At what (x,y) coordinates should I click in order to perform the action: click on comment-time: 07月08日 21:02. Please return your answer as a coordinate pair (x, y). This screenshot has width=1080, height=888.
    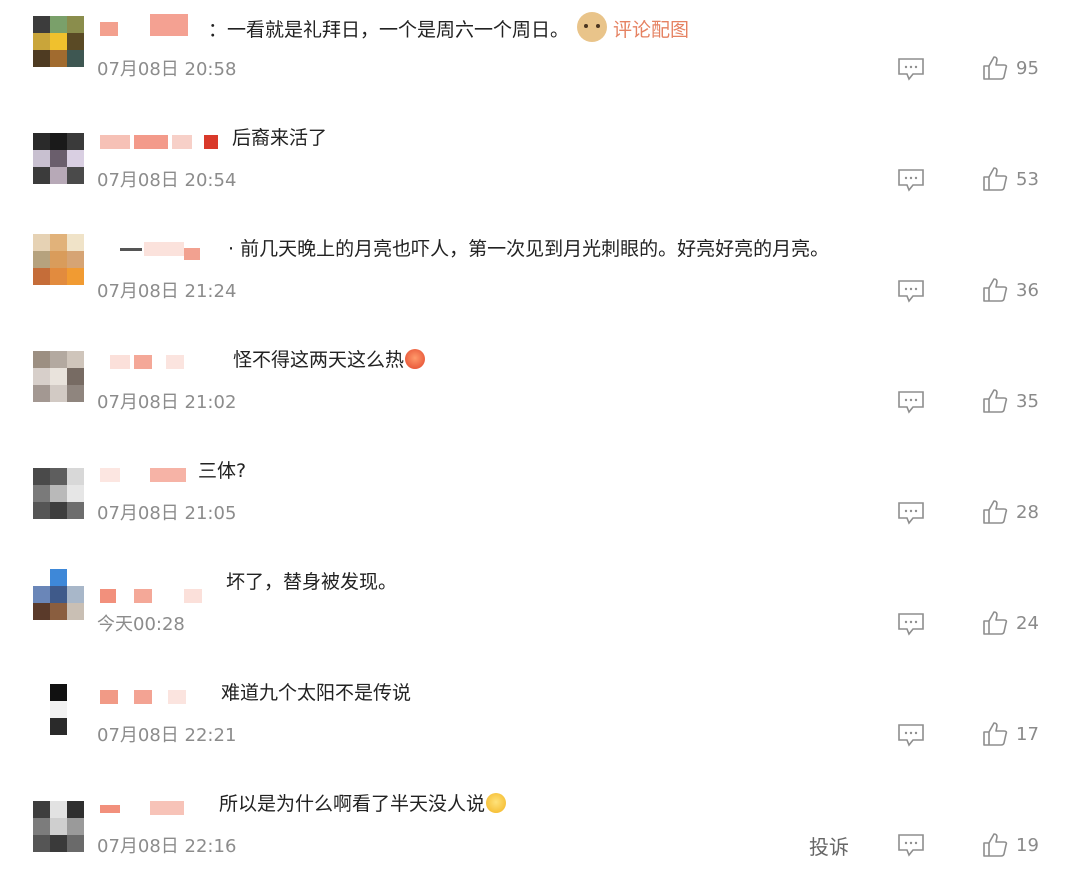
    Looking at the image, I should click on (167, 402).